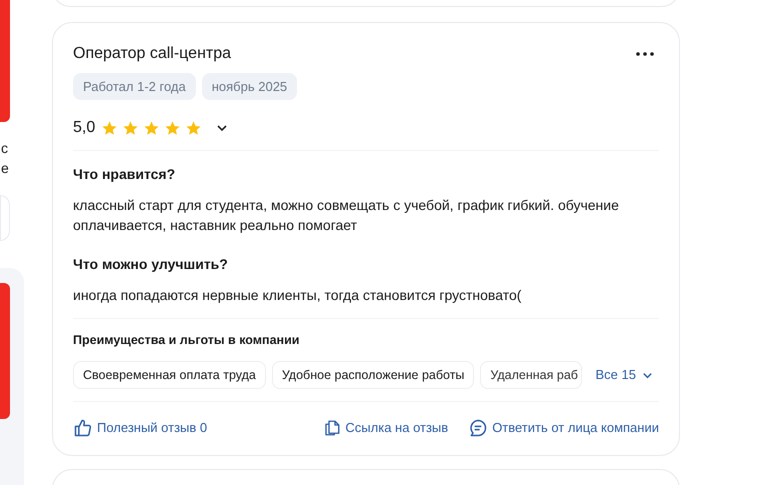  What do you see at coordinates (169, 375) in the screenshot?
I see `benefit-tag: Своевременная оплата труда` at bounding box center [169, 375].